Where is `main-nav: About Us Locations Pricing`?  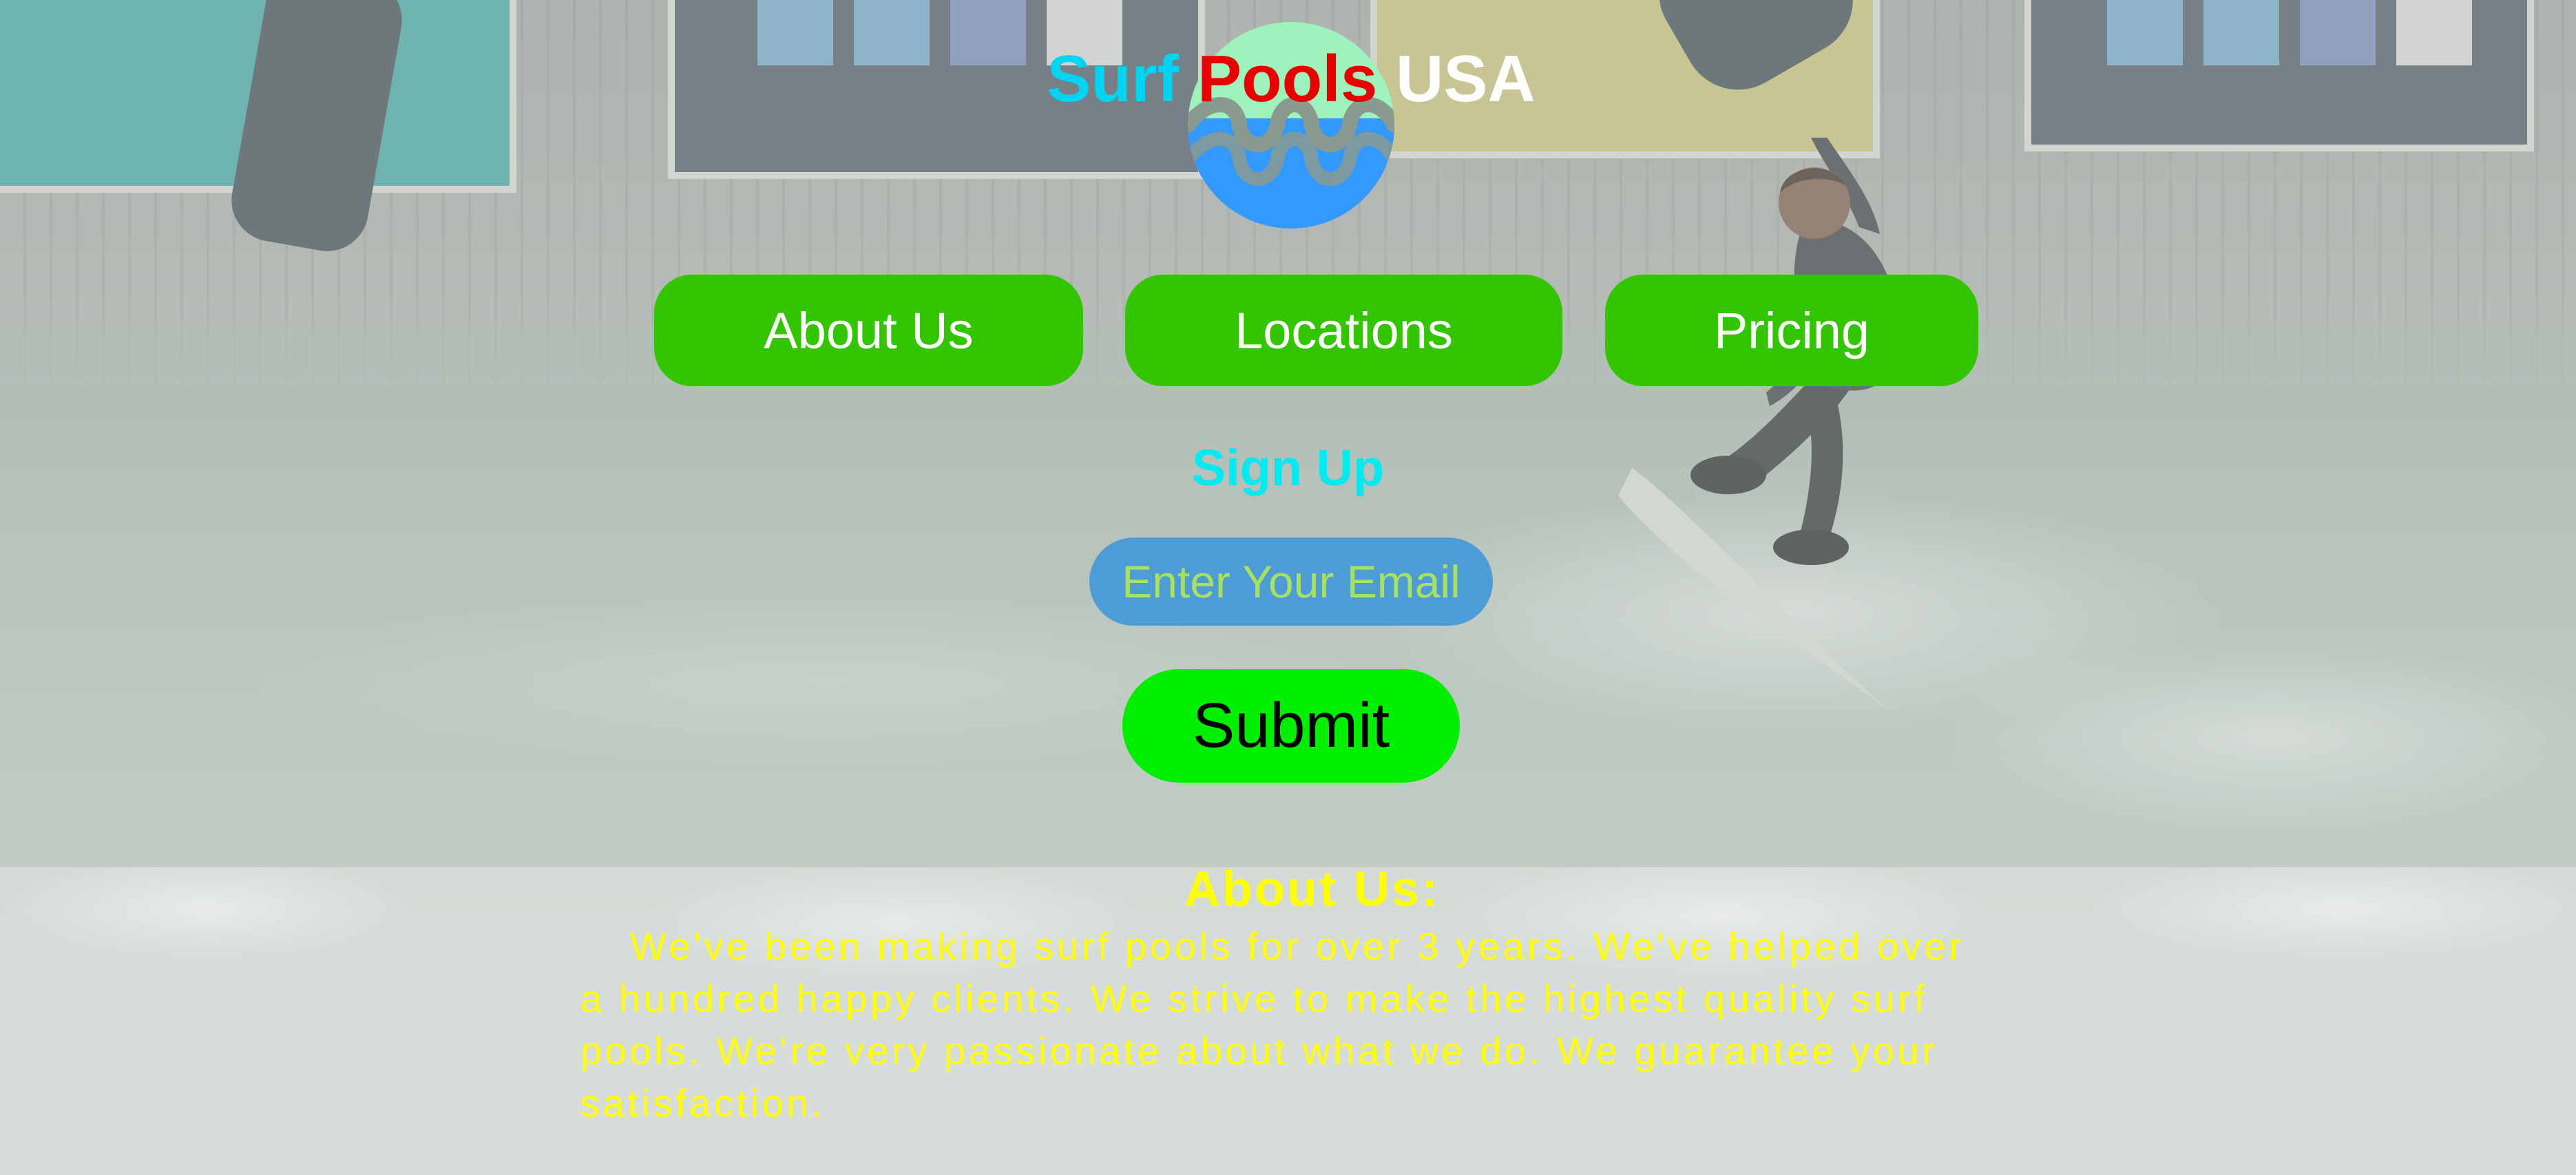 main-nav: About Us Locations Pricing is located at coordinates (1288, 330).